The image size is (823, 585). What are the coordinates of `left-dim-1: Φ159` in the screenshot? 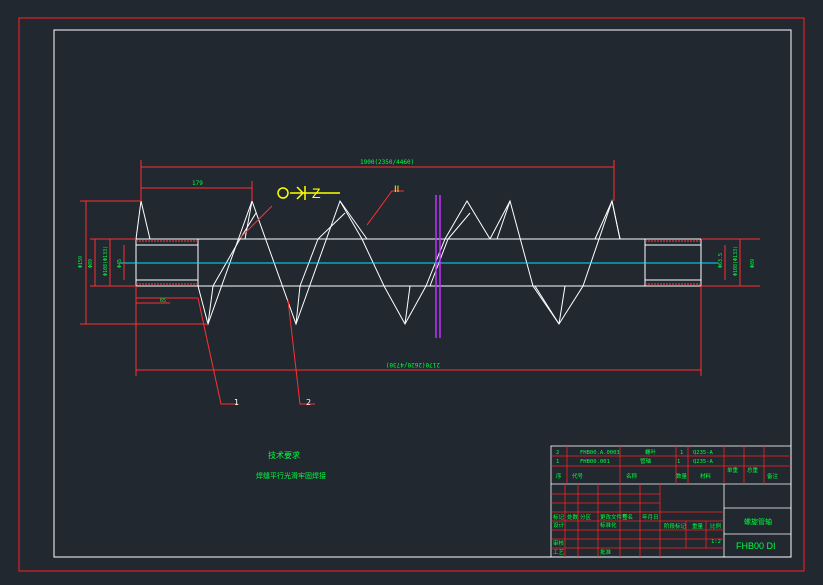 It's located at (81, 262).